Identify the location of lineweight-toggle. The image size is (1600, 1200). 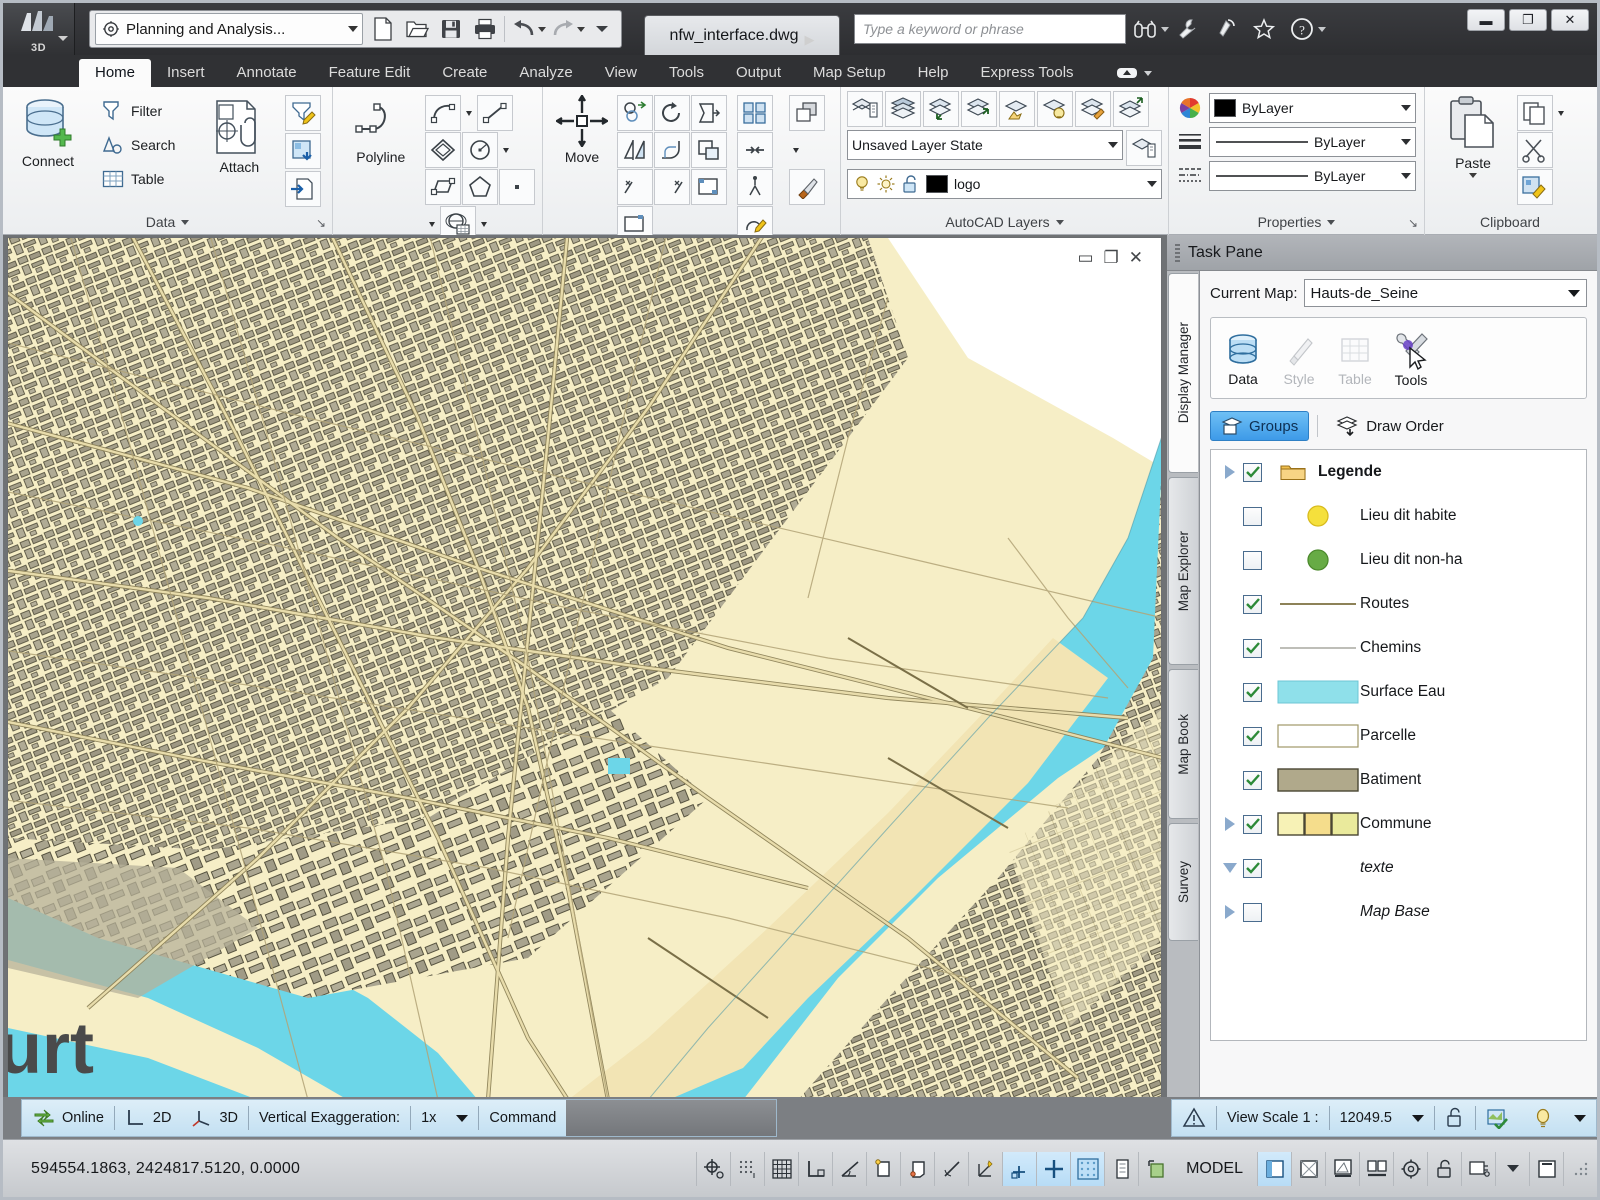
(1053, 1168).